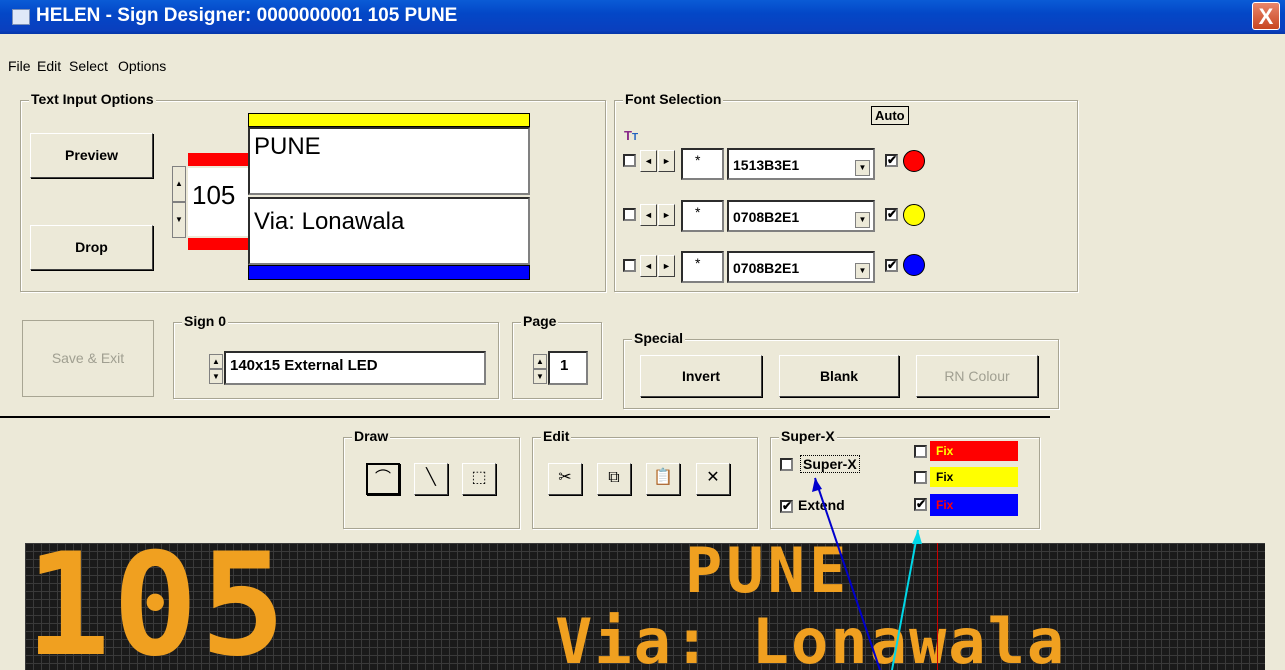 Image resolution: width=1285 pixels, height=670 pixels. I want to click on arrow-superx, so click(847, 573).